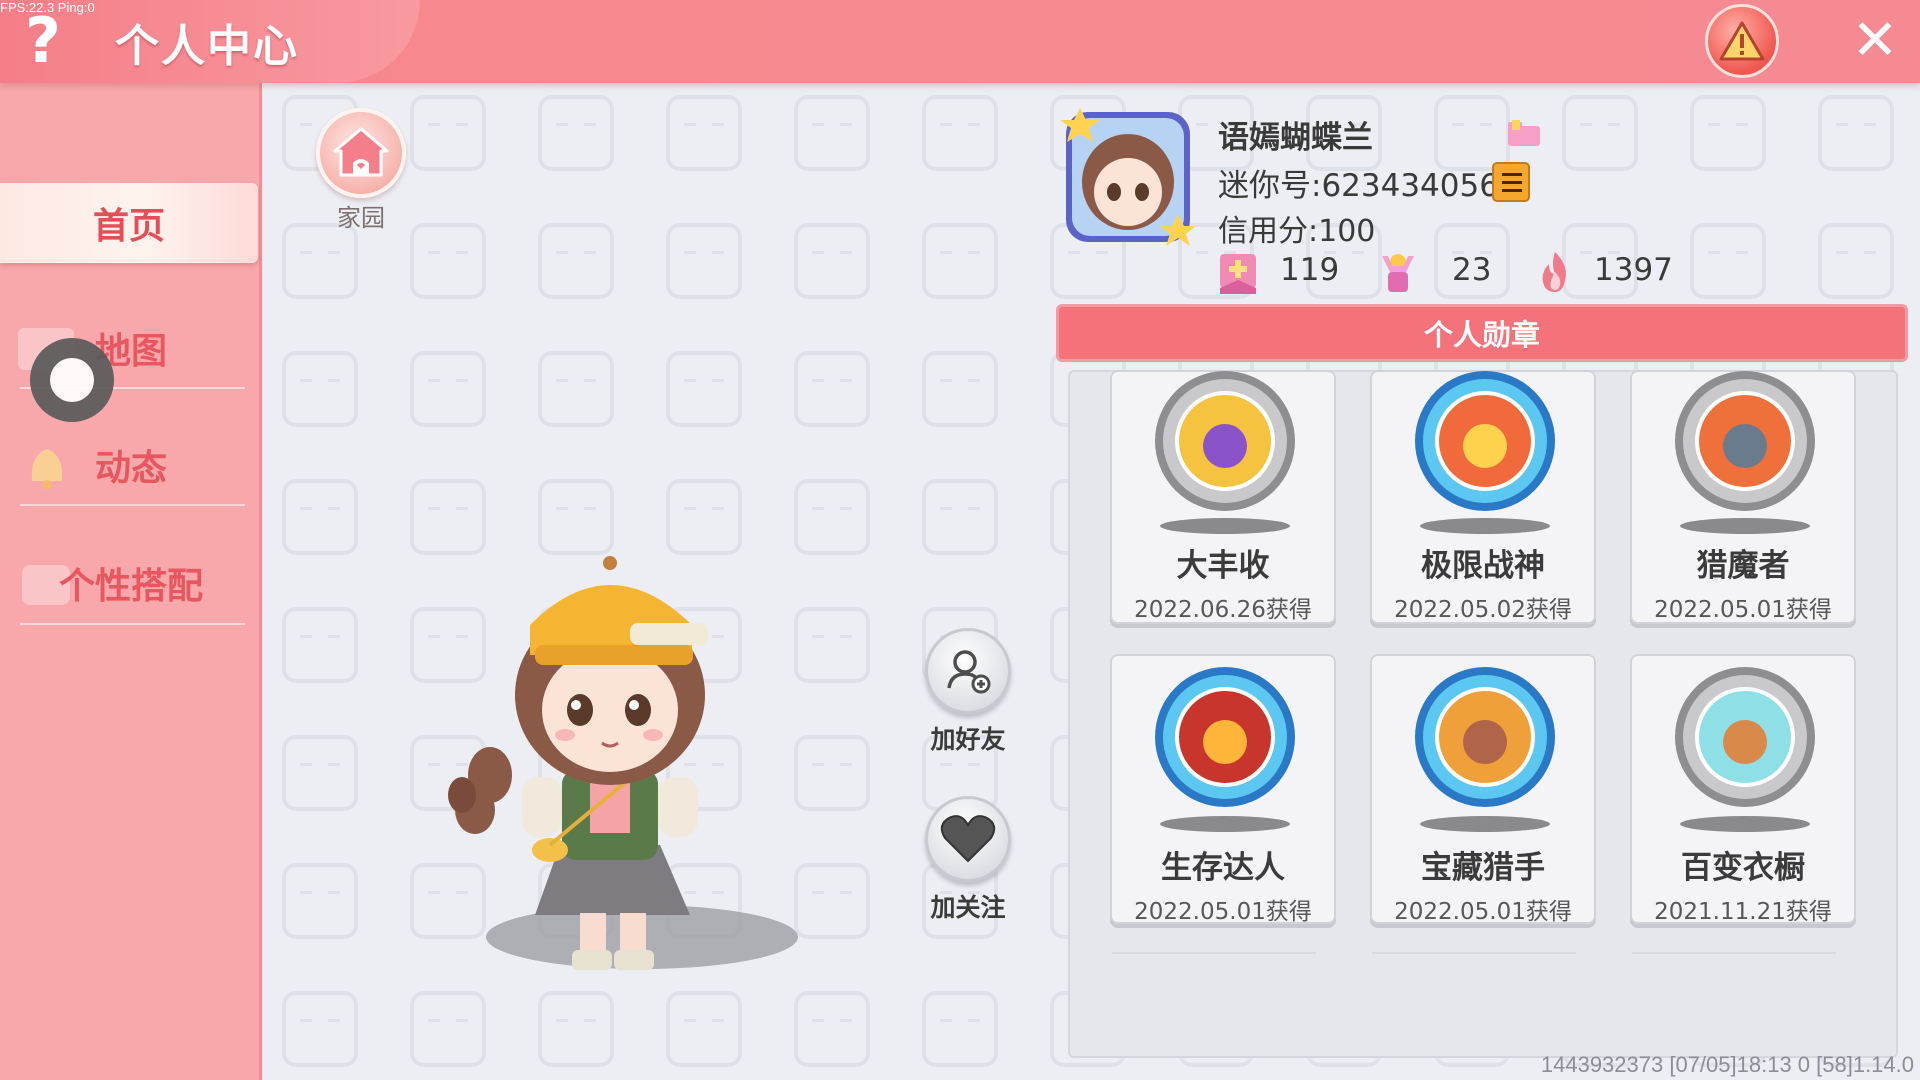 The width and height of the screenshot is (1920, 1080). Describe the element at coordinates (960, 41) in the screenshot. I see `header-bar: ? 个人中心 ✕` at that location.